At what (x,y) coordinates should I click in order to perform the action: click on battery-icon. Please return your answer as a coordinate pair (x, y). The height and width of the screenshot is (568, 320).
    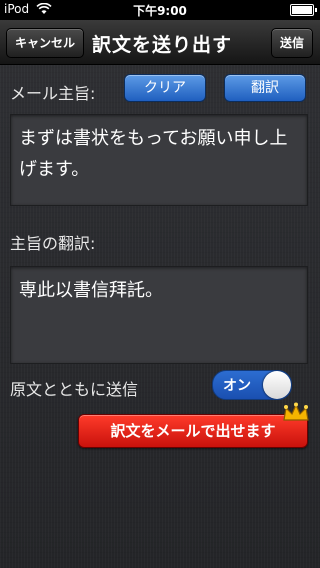
    Looking at the image, I should click on (303, 10).